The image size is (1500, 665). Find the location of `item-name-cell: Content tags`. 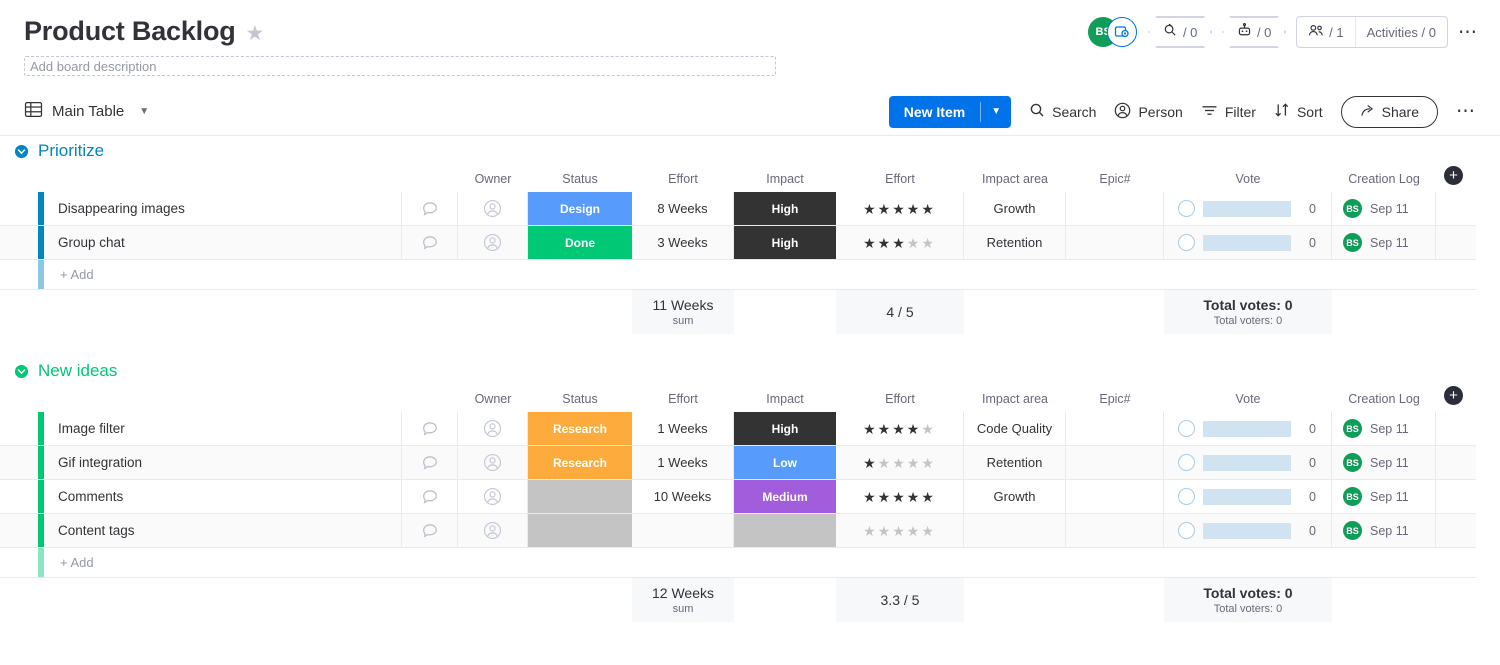

item-name-cell: Content tags is located at coordinates (223, 530).